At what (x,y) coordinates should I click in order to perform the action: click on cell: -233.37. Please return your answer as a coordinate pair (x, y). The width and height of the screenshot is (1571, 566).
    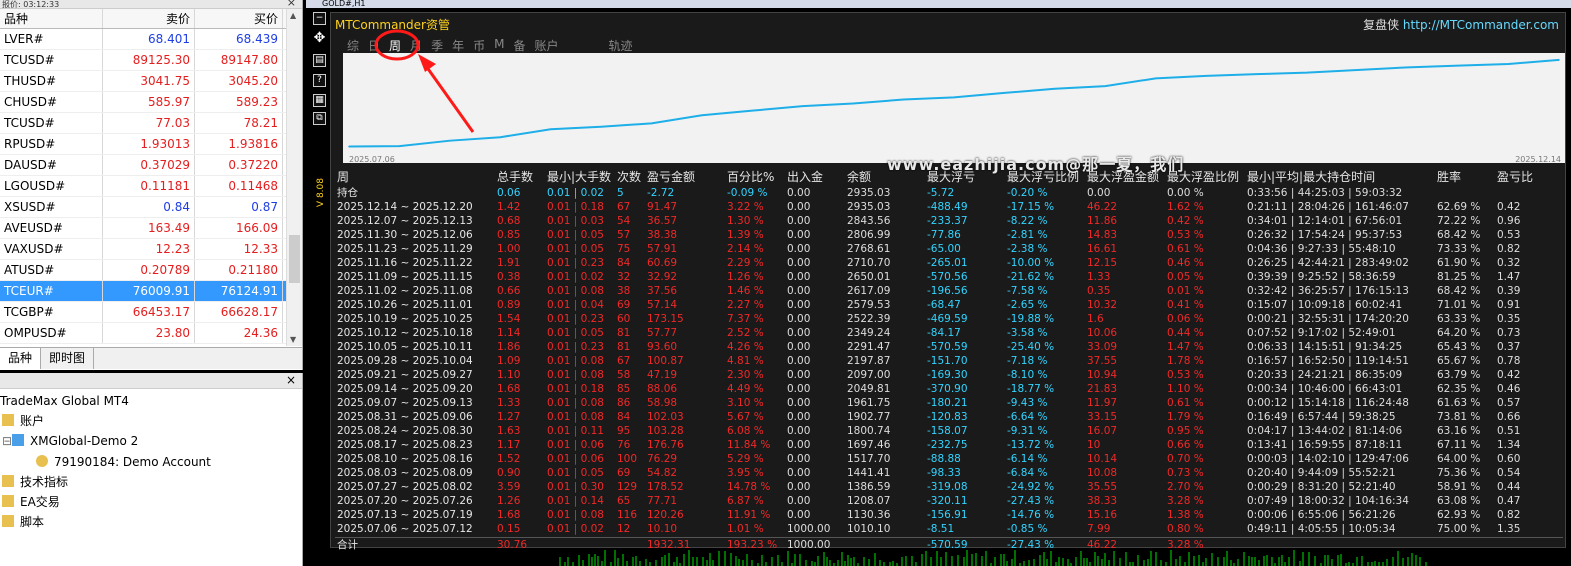
    Looking at the image, I should click on (947, 221).